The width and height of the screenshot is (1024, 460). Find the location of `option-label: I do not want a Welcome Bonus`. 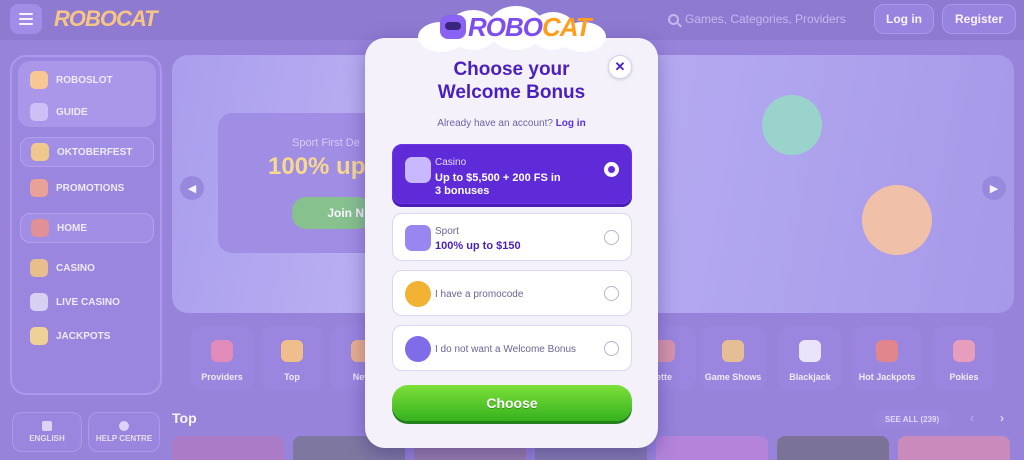

option-label: I do not want a Welcome Bonus is located at coordinates (506, 349).